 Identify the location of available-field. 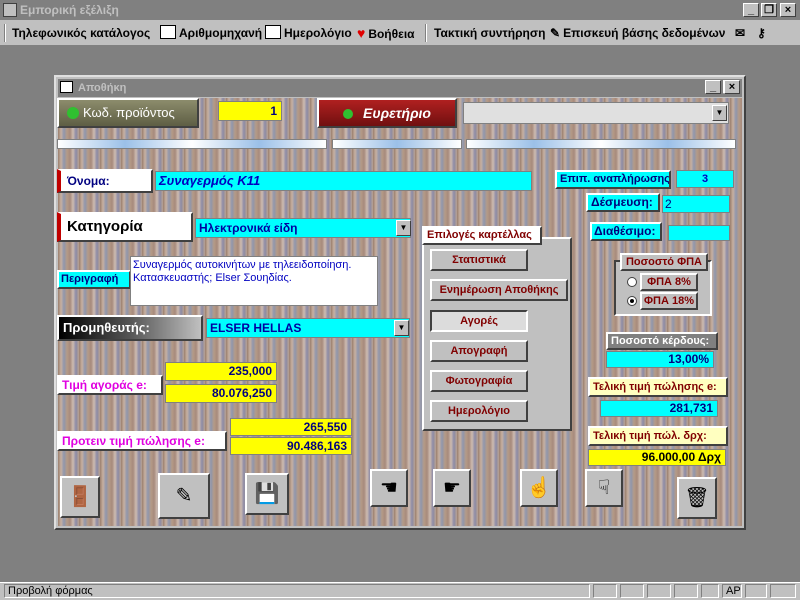
(699, 233).